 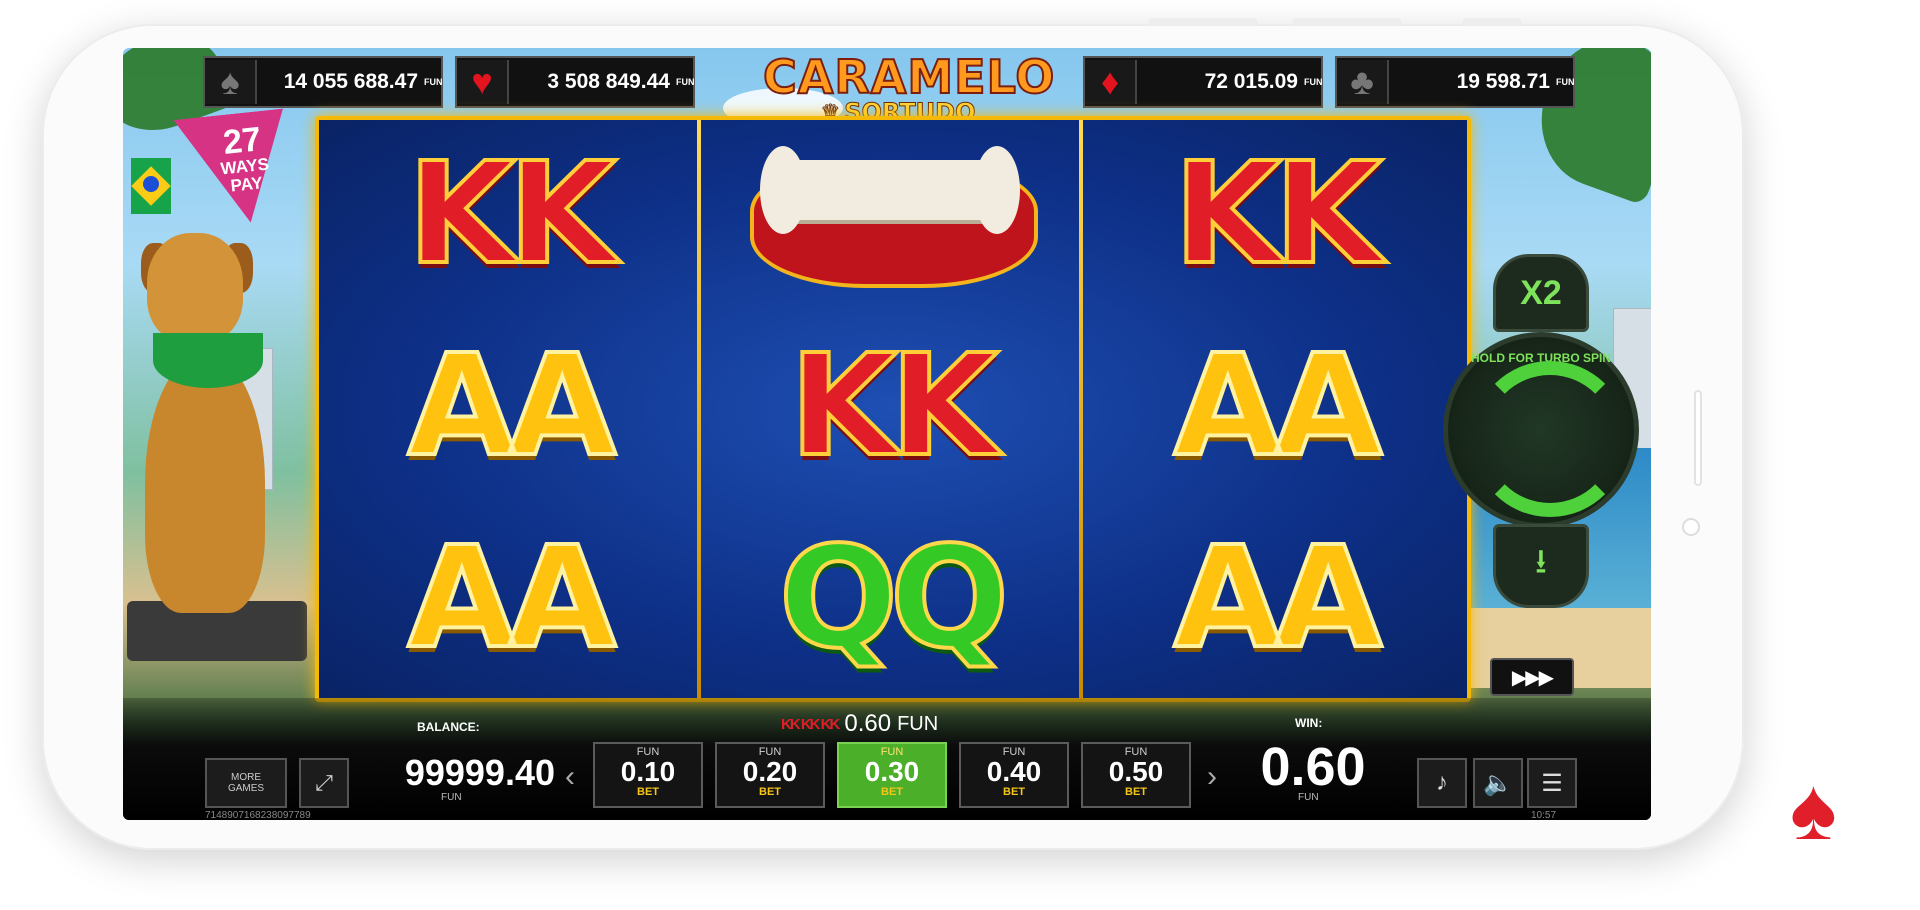 I want to click on balance-label: BALANCE:, so click(x=448, y=727).